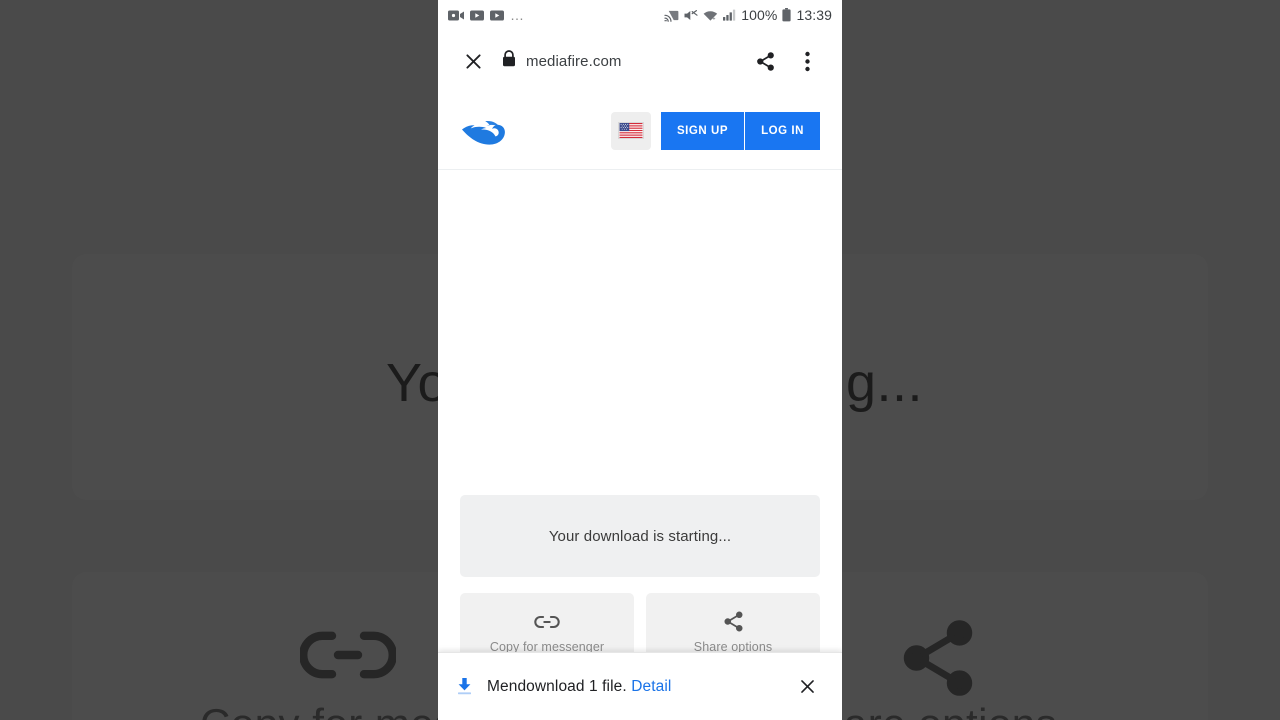 The width and height of the screenshot is (1280, 720). What do you see at coordinates (691, 15) in the screenshot?
I see `volume-mute-icon` at bounding box center [691, 15].